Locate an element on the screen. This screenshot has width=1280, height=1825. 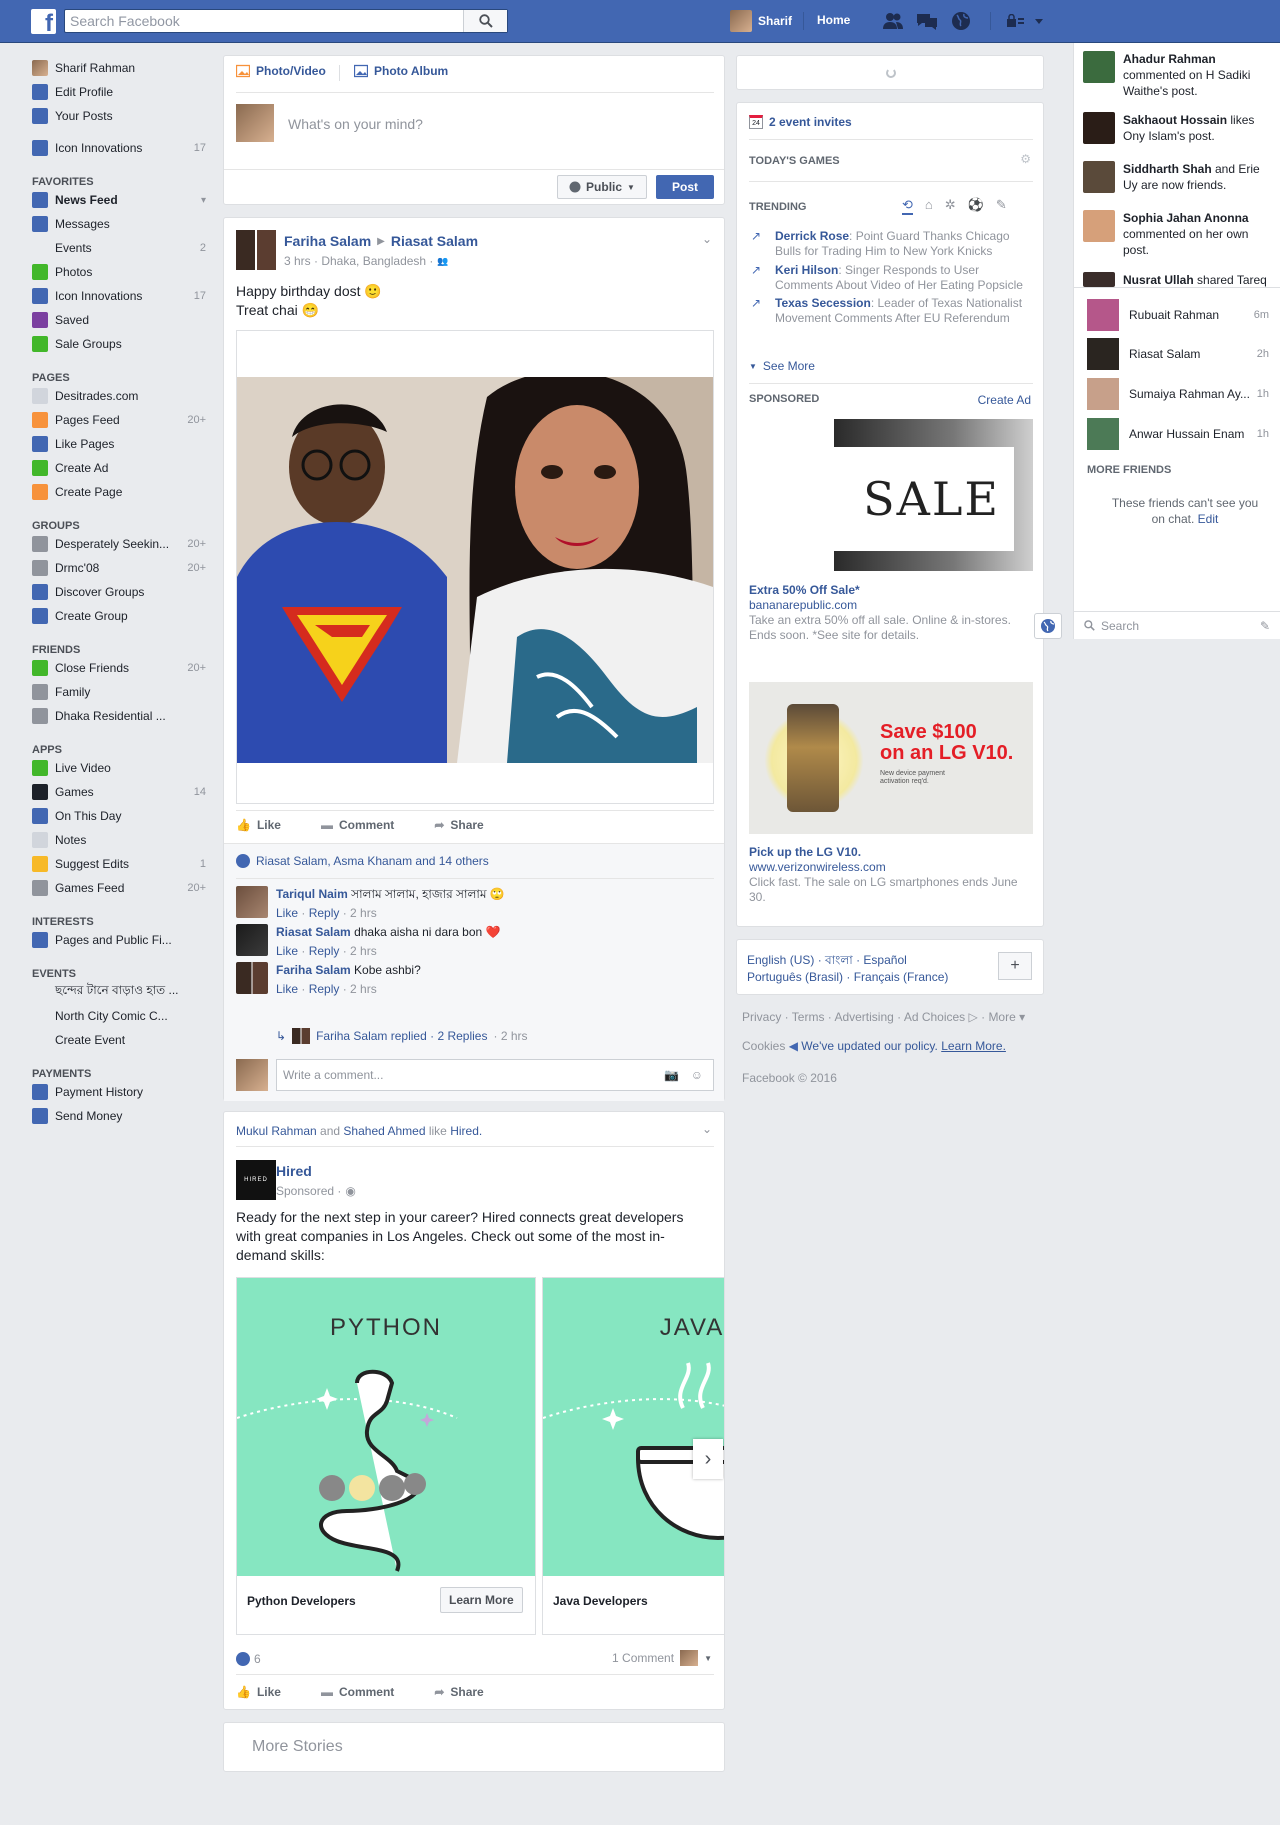
nav-item: Discover Groups is located at coordinates (122, 592).